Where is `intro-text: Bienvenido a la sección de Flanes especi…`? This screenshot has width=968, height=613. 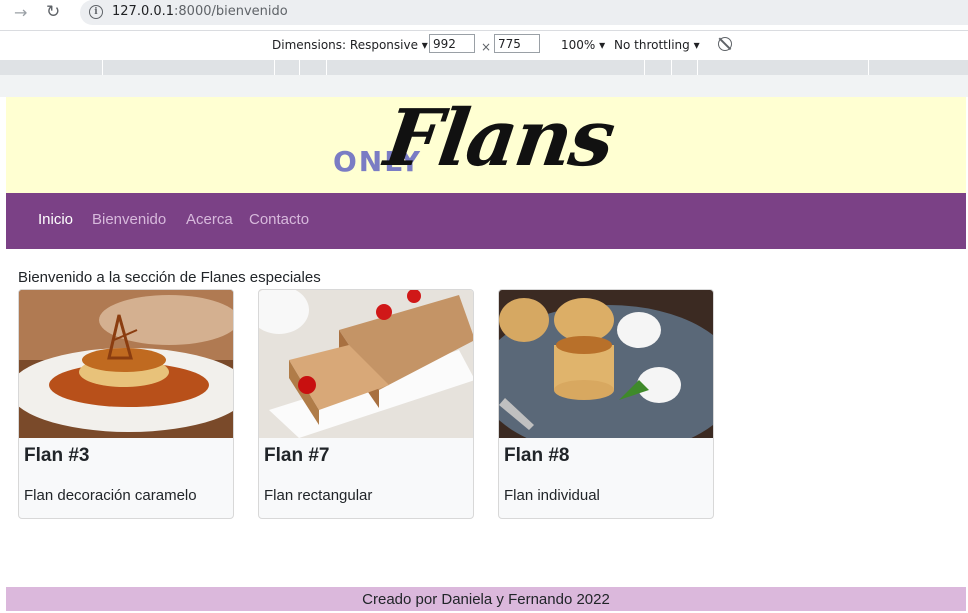
intro-text: Bienvenido a la sección de Flanes especi… is located at coordinates (169, 277).